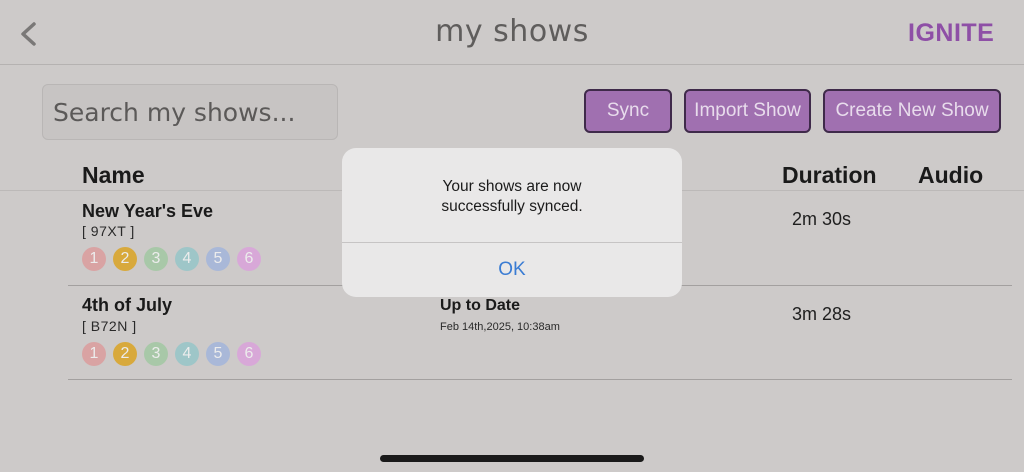  Describe the element at coordinates (822, 314) in the screenshot. I see `show-duration: 3m 28s` at that location.